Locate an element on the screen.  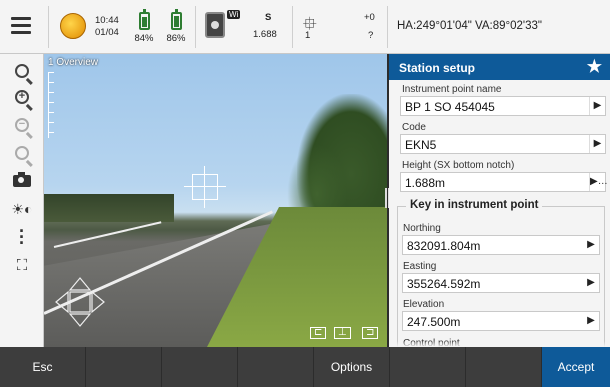
elevation-field: 247.500m ▶ is located at coordinates (501, 321).